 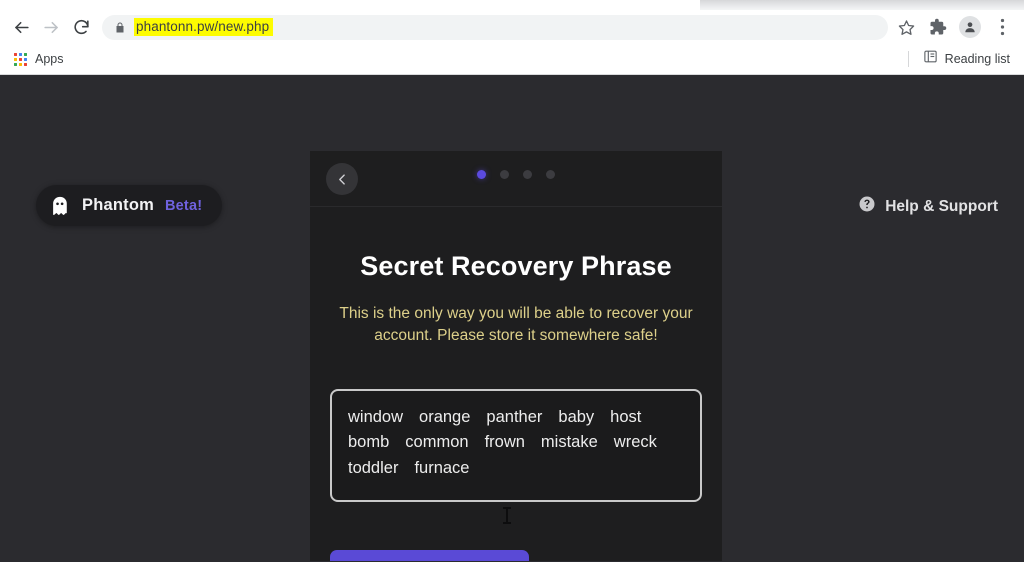 What do you see at coordinates (376, 417) in the screenshot?
I see `seed-word: window` at bounding box center [376, 417].